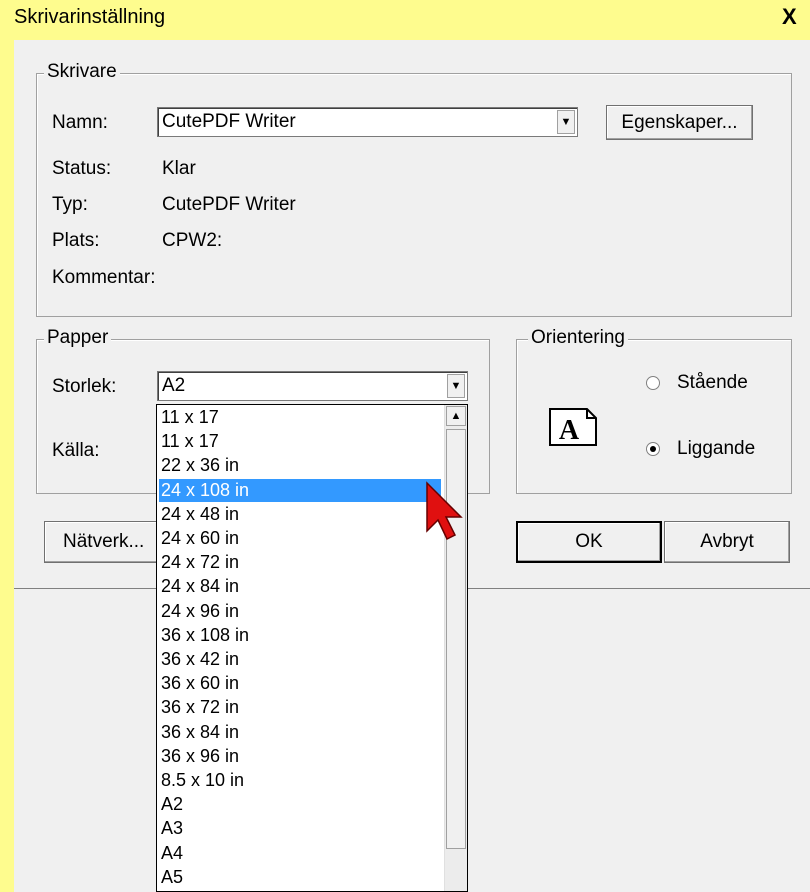 This screenshot has width=810, height=892. Describe the element at coordinates (70, 204) in the screenshot. I see `type-label: Typ:` at that location.